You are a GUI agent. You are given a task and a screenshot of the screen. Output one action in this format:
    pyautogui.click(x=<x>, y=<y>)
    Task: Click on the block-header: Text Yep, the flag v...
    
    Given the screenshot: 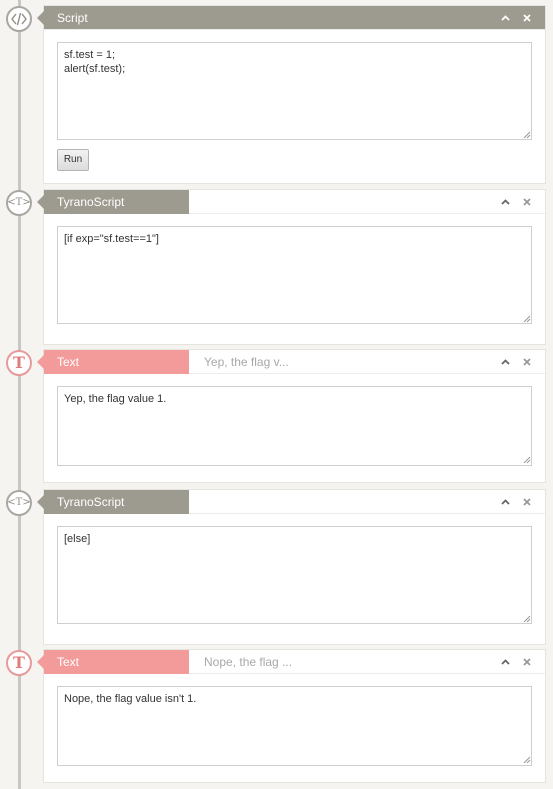 What is the action you would take?
    pyautogui.click(x=291, y=362)
    